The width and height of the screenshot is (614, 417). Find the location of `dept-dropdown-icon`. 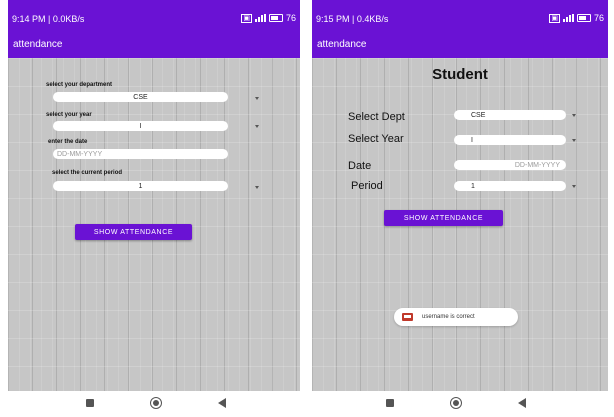

dept-dropdown-icon is located at coordinates (574, 115).